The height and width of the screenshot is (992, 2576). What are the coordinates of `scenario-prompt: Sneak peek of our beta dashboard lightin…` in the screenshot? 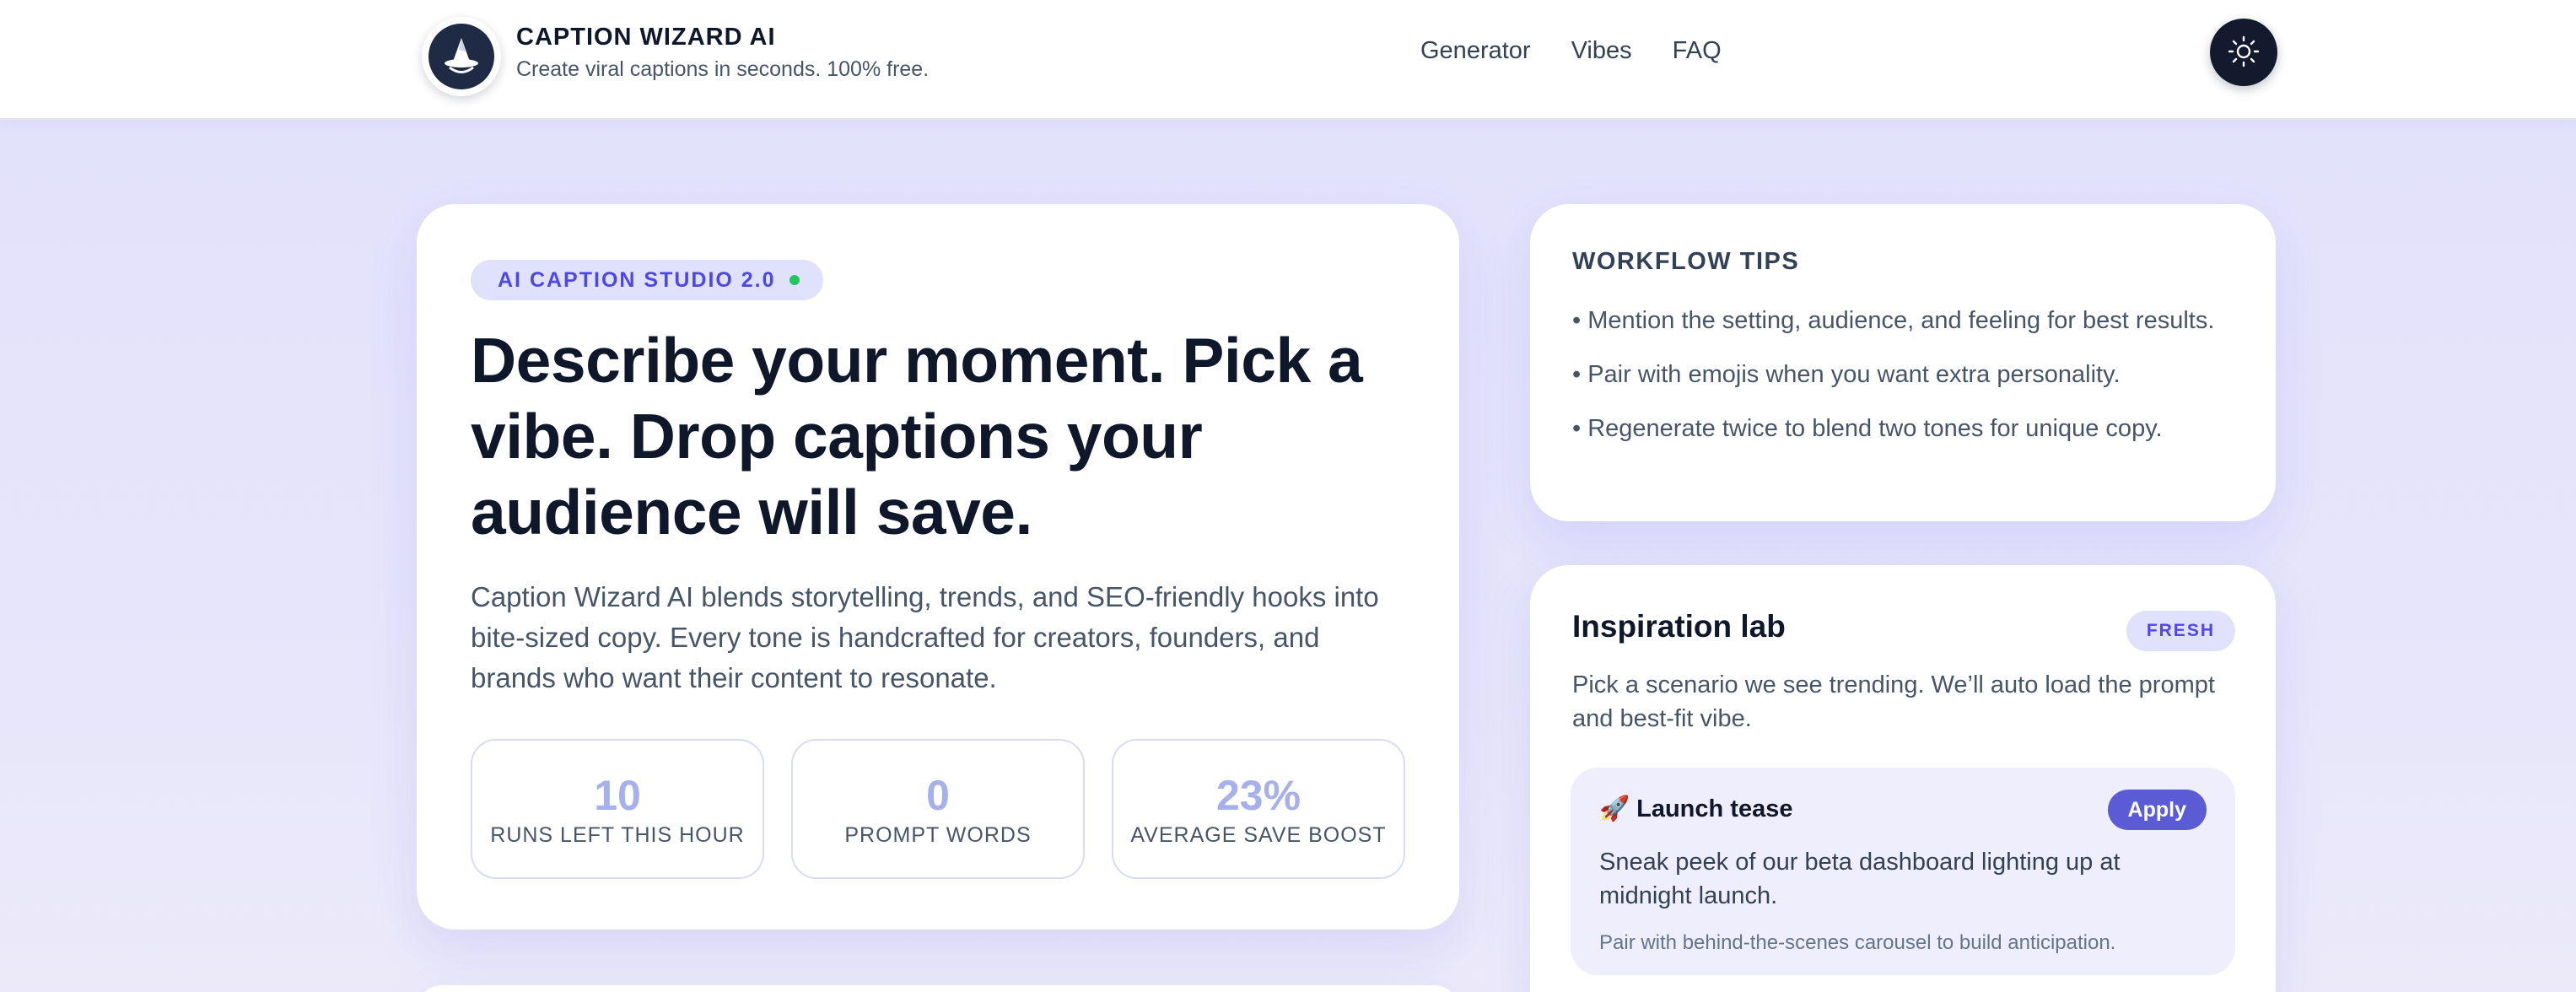 It's located at (1860, 879).